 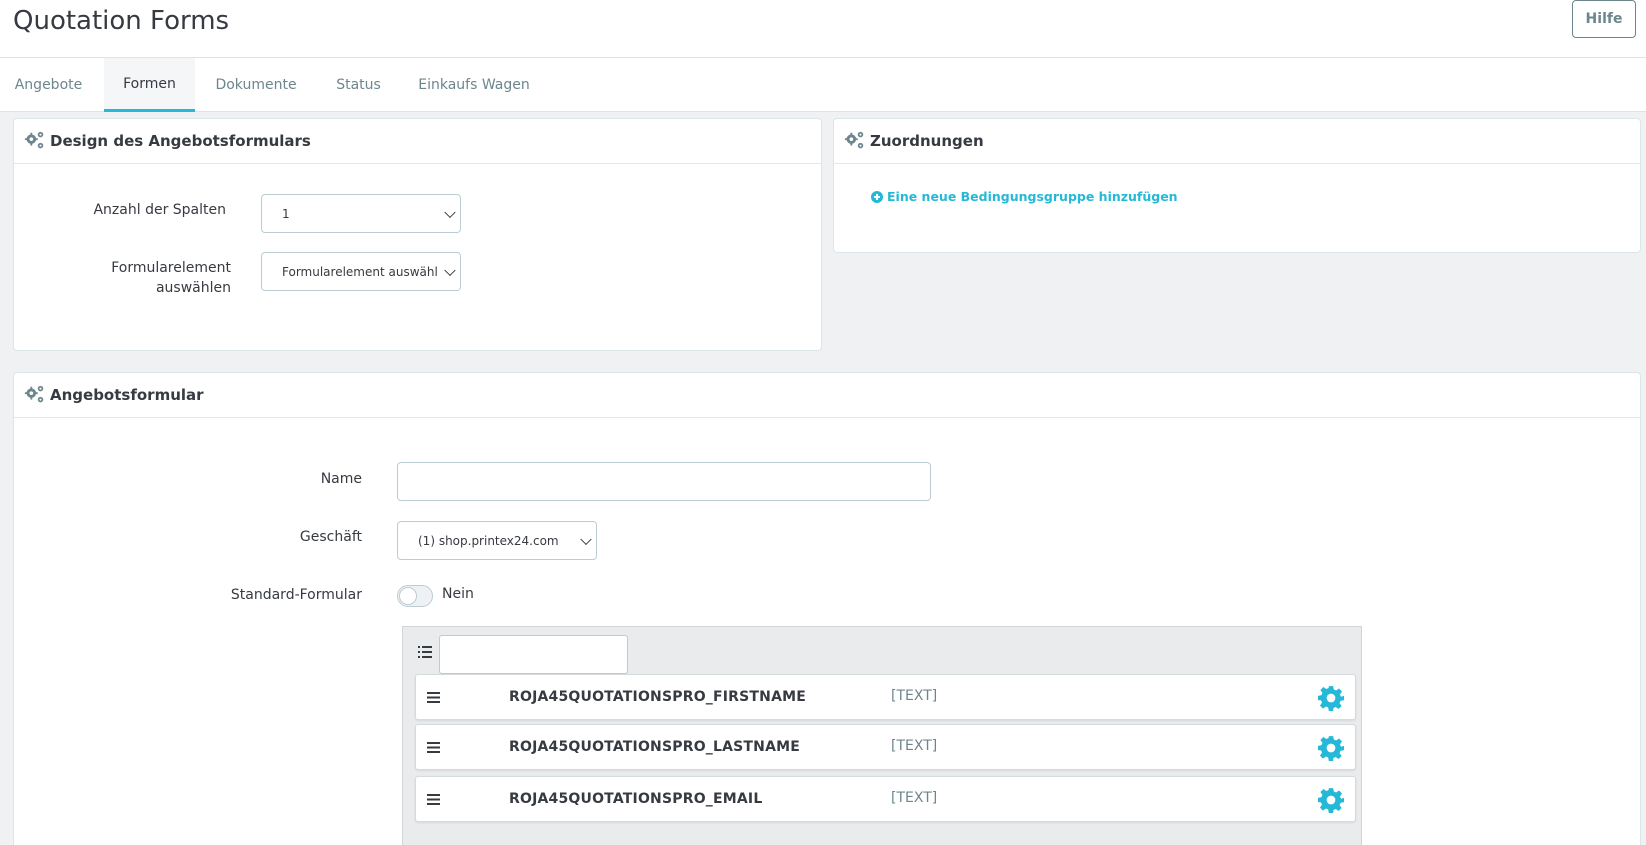 What do you see at coordinates (159, 210) in the screenshot?
I see `columns-label: Anzahl der Spalten` at bounding box center [159, 210].